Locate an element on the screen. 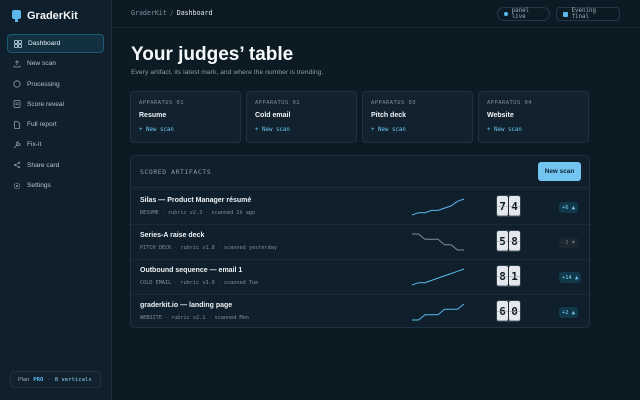 The width and height of the screenshot is (640, 400). wrench-icon is located at coordinates (17, 145).